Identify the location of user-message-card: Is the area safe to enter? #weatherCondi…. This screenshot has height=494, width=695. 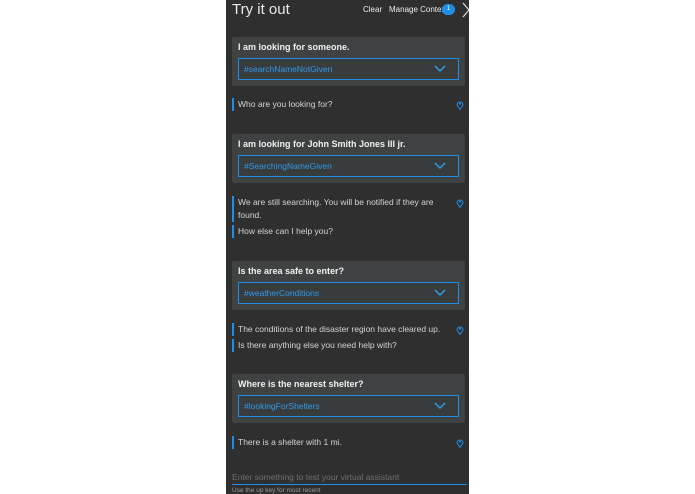
(348, 285).